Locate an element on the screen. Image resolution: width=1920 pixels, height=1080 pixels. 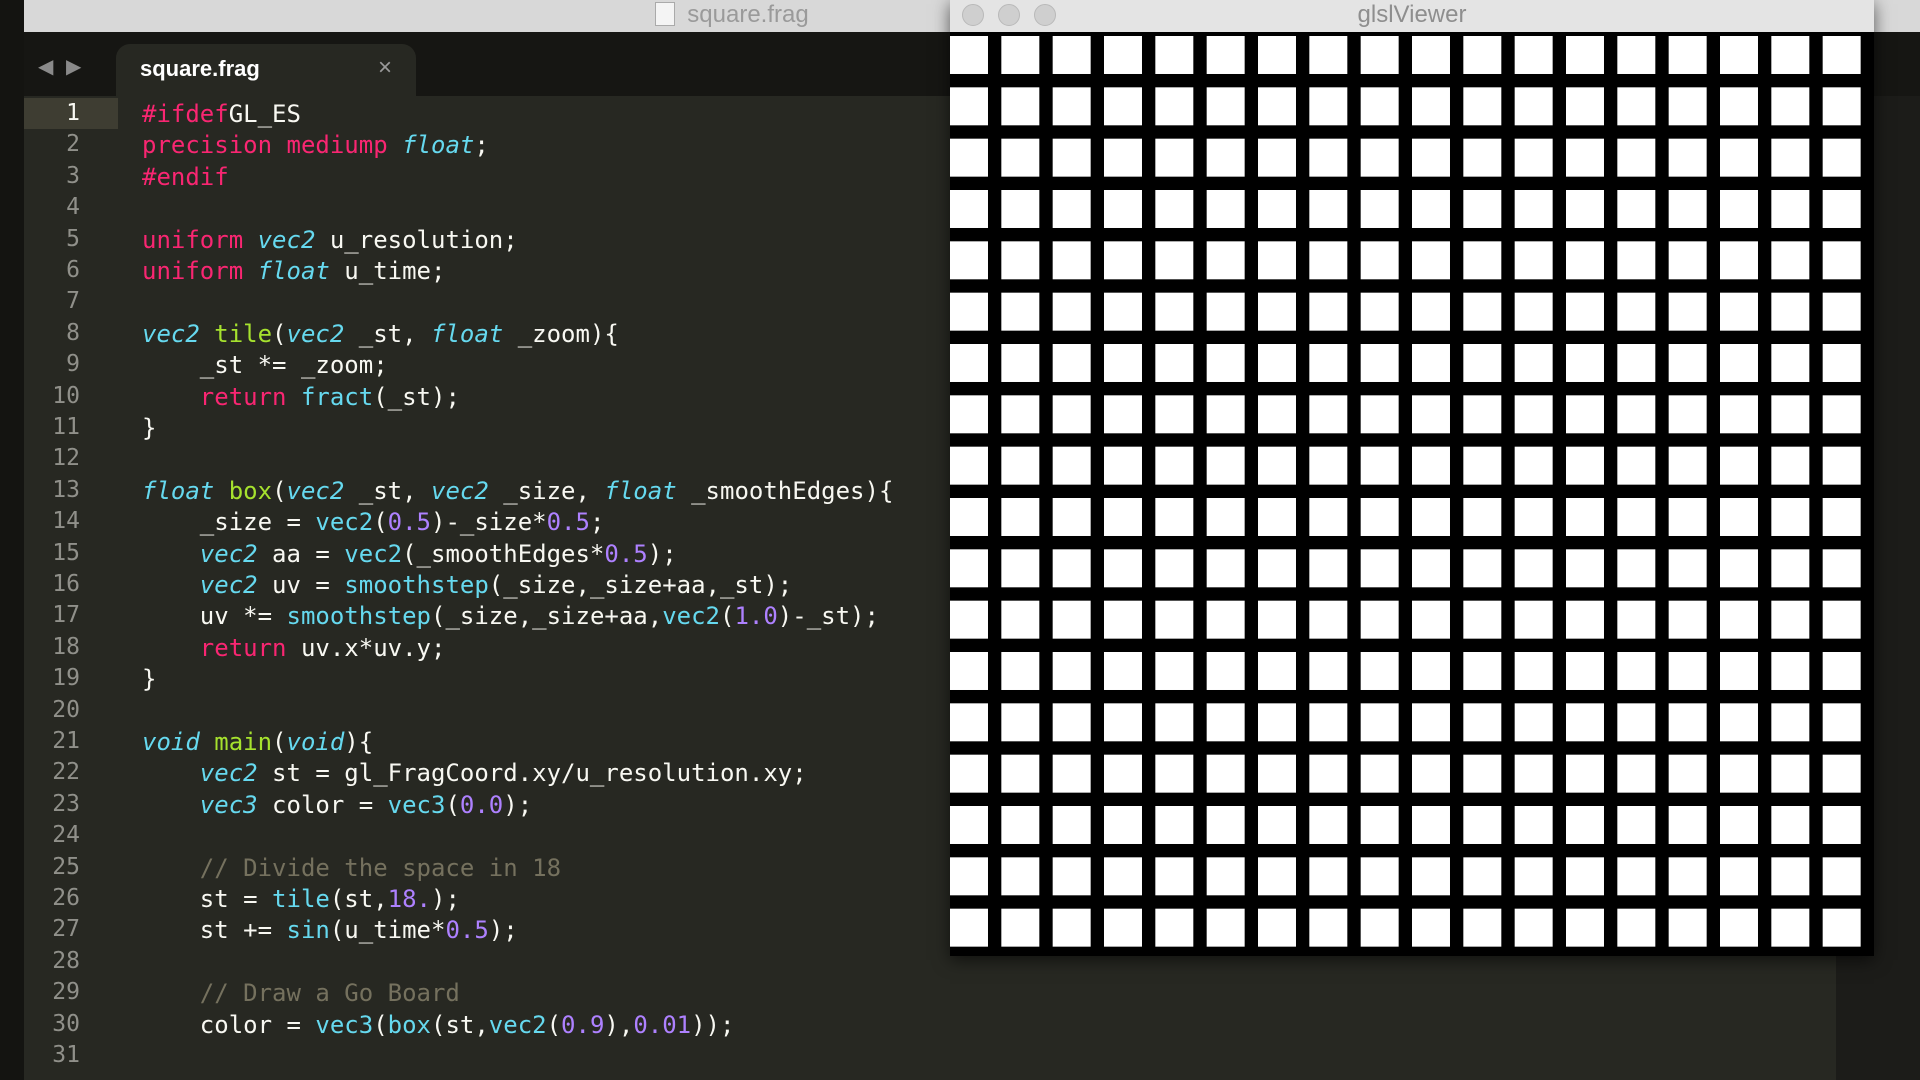
code-line: return fract(_st); is located at coordinates (301, 397).